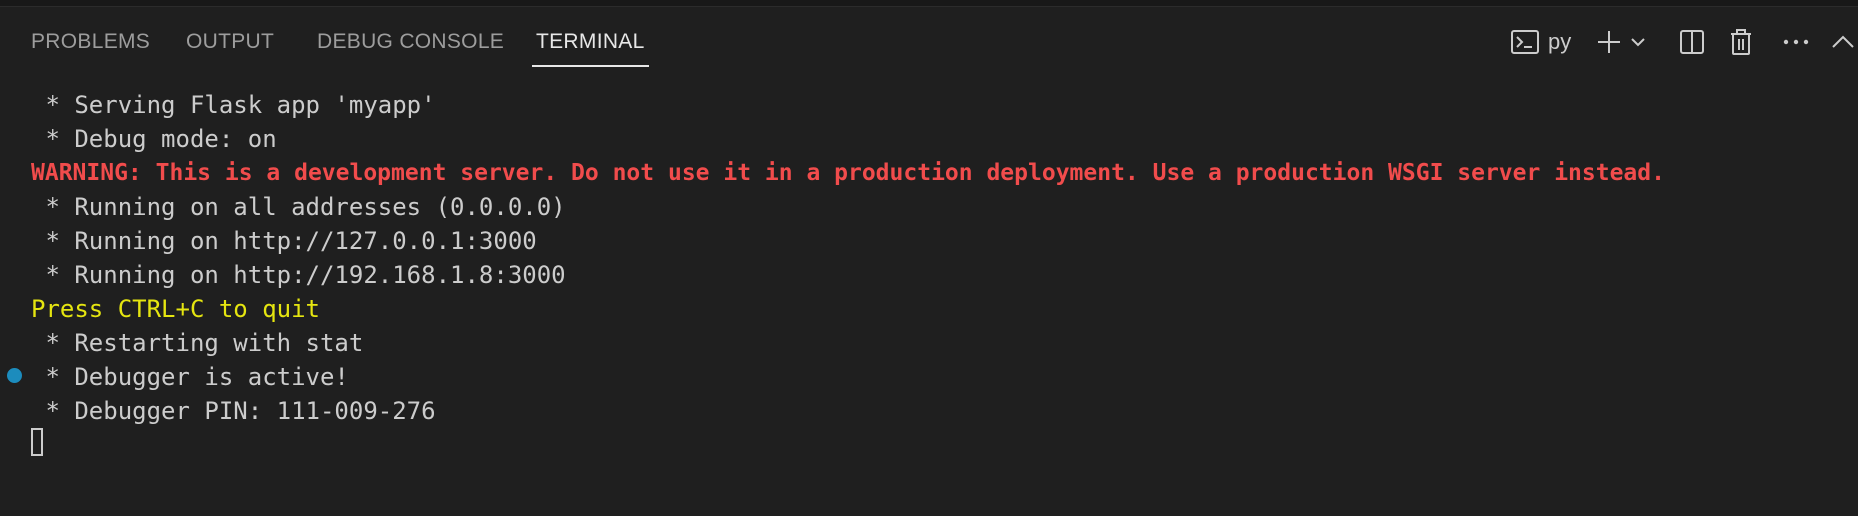 The image size is (1858, 516). What do you see at coordinates (1560, 41) in the screenshot?
I see `terminal-profile-label: py` at bounding box center [1560, 41].